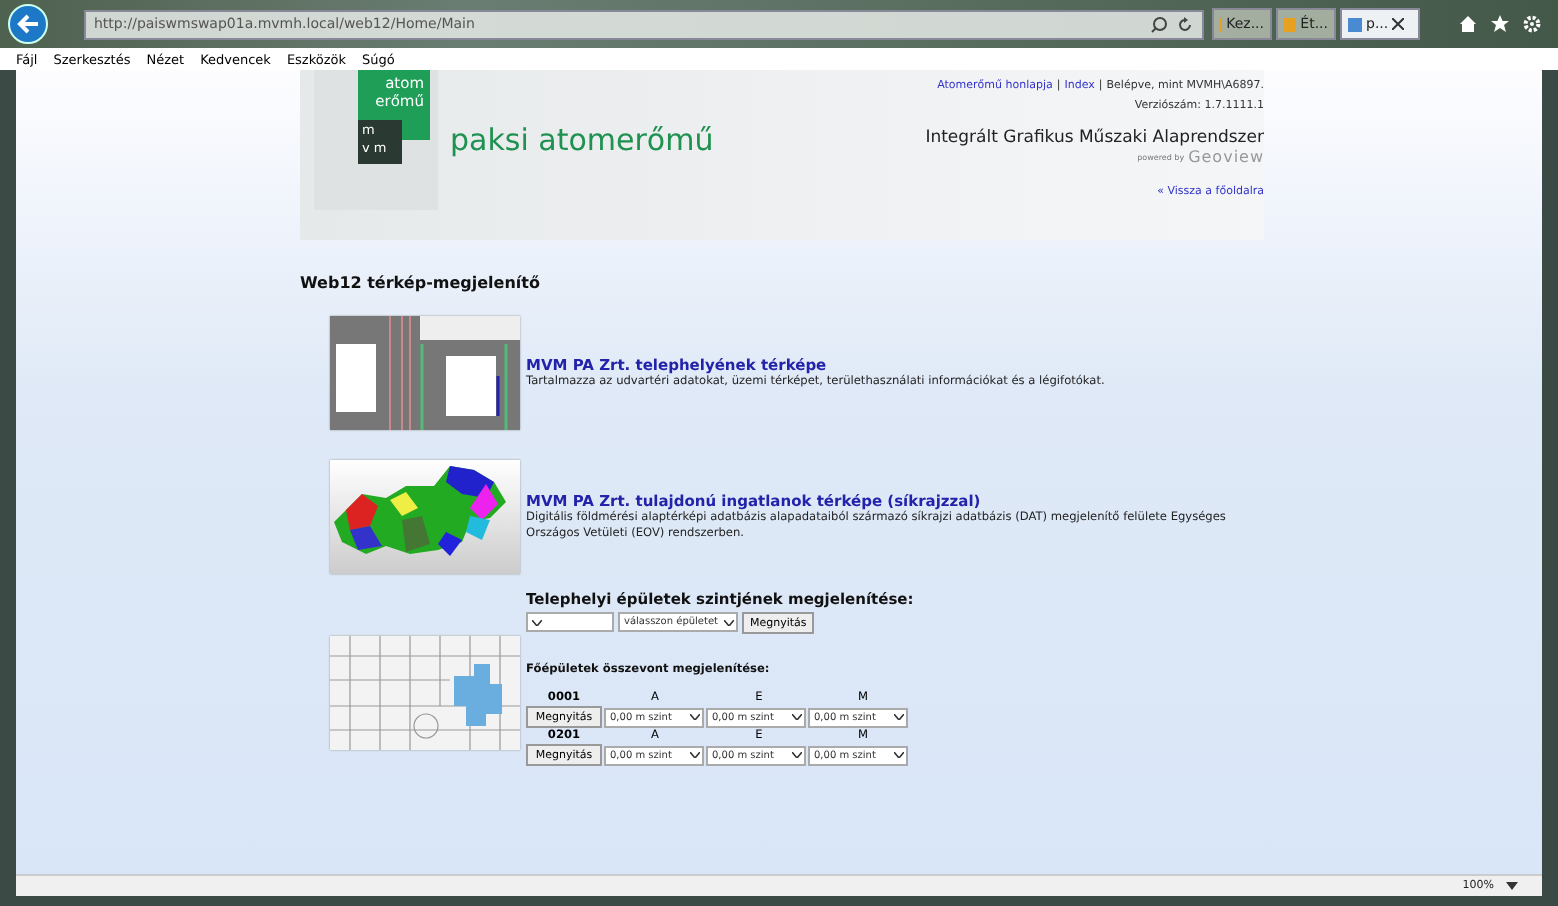 This screenshot has width=1558, height=906. What do you see at coordinates (1159, 24) in the screenshot?
I see `search-icon` at bounding box center [1159, 24].